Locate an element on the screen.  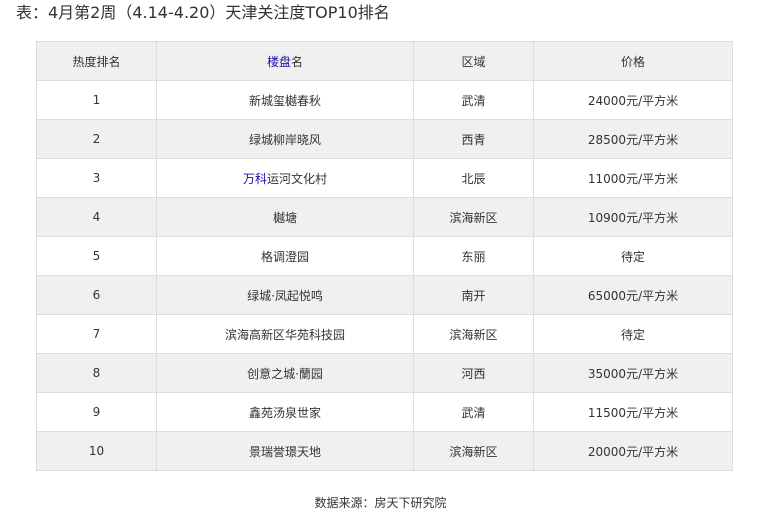
cell-price: 28500元/平方米 is located at coordinates (633, 139).